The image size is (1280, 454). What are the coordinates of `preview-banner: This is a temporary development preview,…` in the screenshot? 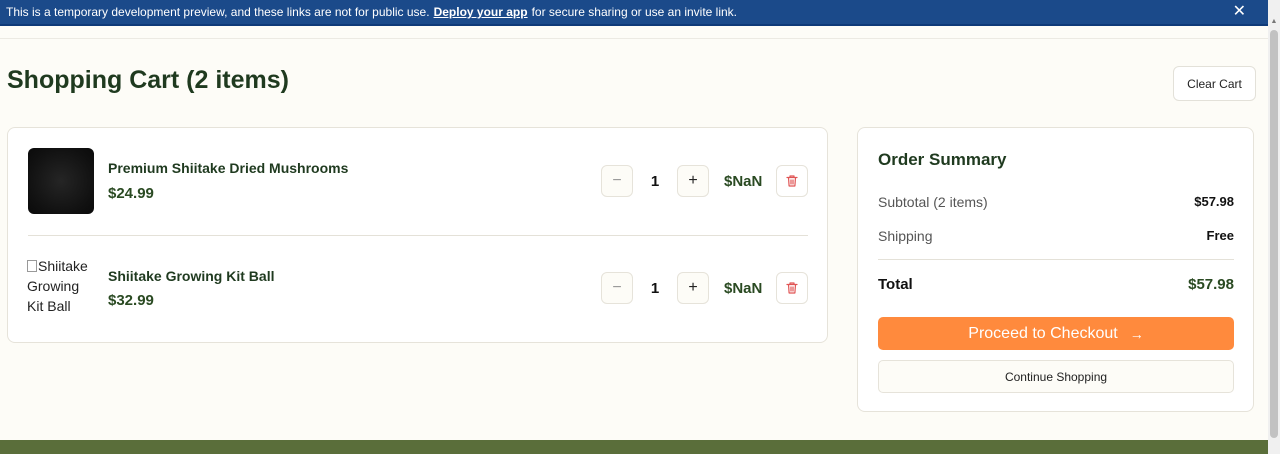 It's located at (634, 13).